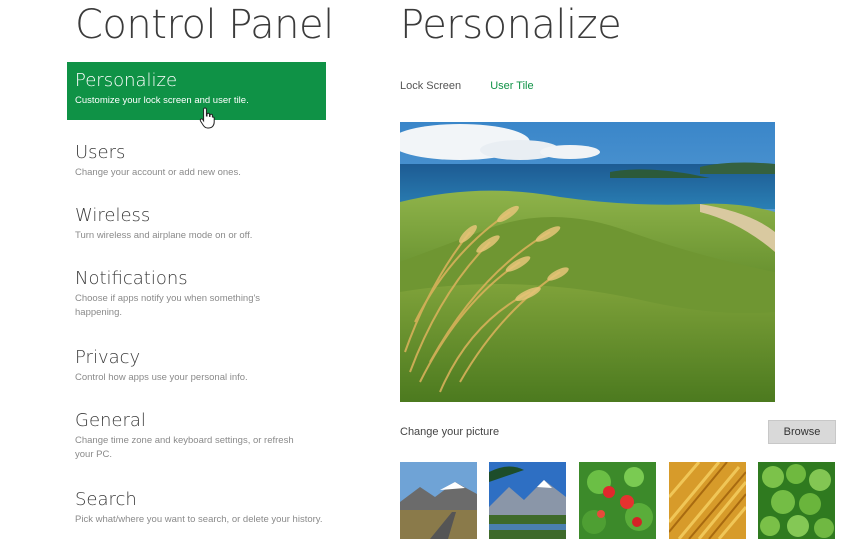 The height and width of the screenshot is (554, 867). Describe the element at coordinates (108, 357) in the screenshot. I see `nav-item-label: Privacy` at that location.